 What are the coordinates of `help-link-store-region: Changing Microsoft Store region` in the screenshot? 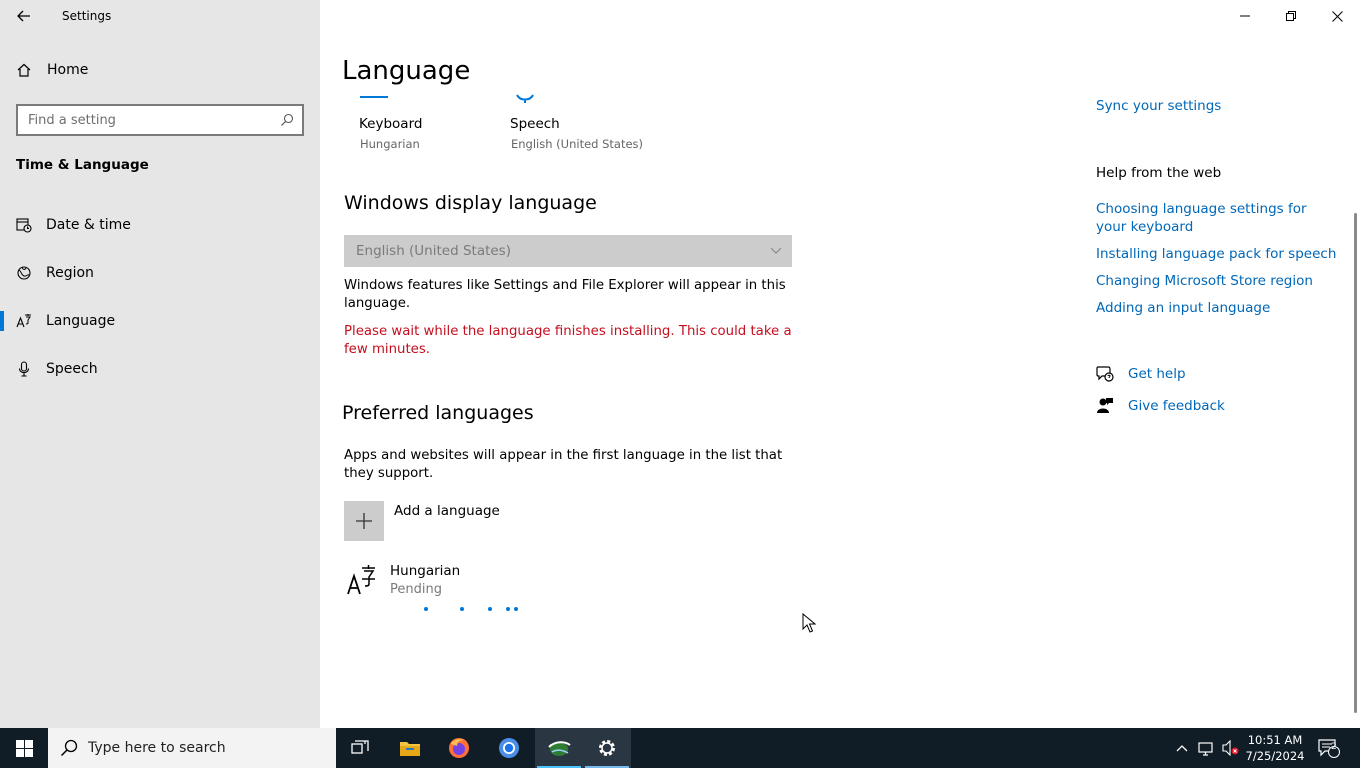 It's located at (1204, 281).